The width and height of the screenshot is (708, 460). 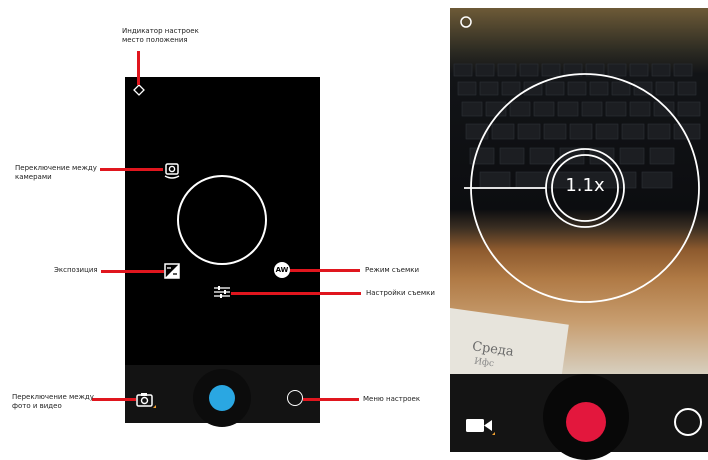 What do you see at coordinates (160, 35) in the screenshot?
I see `annotation-location-indicator: Индикатор настроек место положения` at bounding box center [160, 35].